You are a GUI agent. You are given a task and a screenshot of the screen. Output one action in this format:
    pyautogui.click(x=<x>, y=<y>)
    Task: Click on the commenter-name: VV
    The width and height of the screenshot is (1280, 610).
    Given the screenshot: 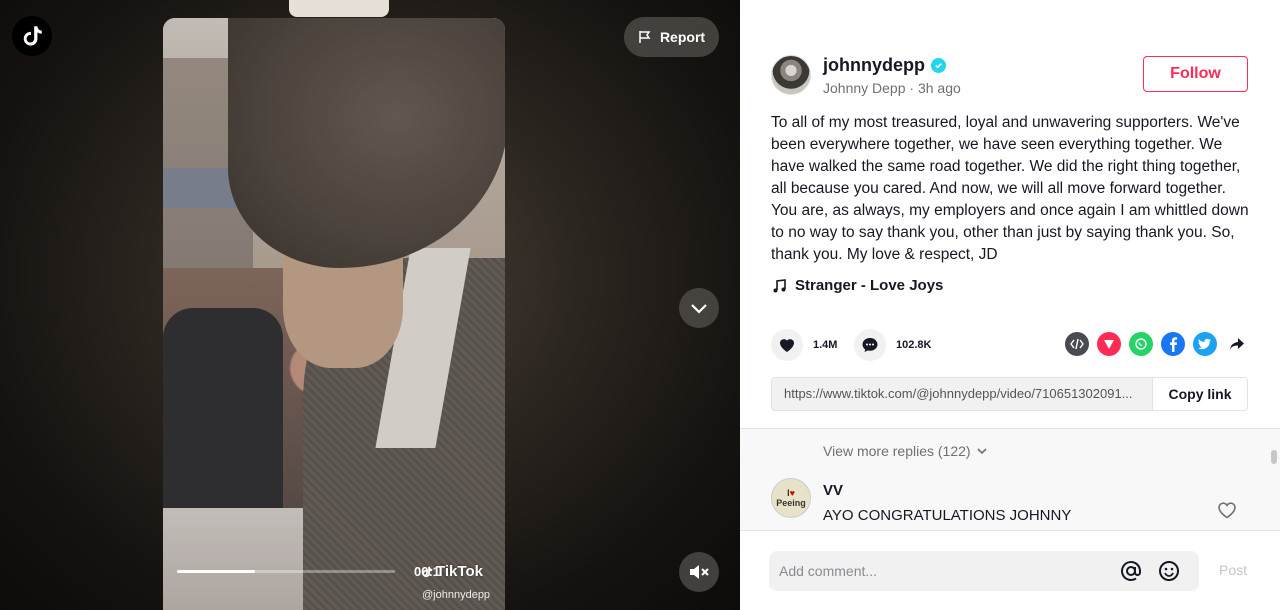 What is the action you would take?
    pyautogui.click(x=833, y=490)
    